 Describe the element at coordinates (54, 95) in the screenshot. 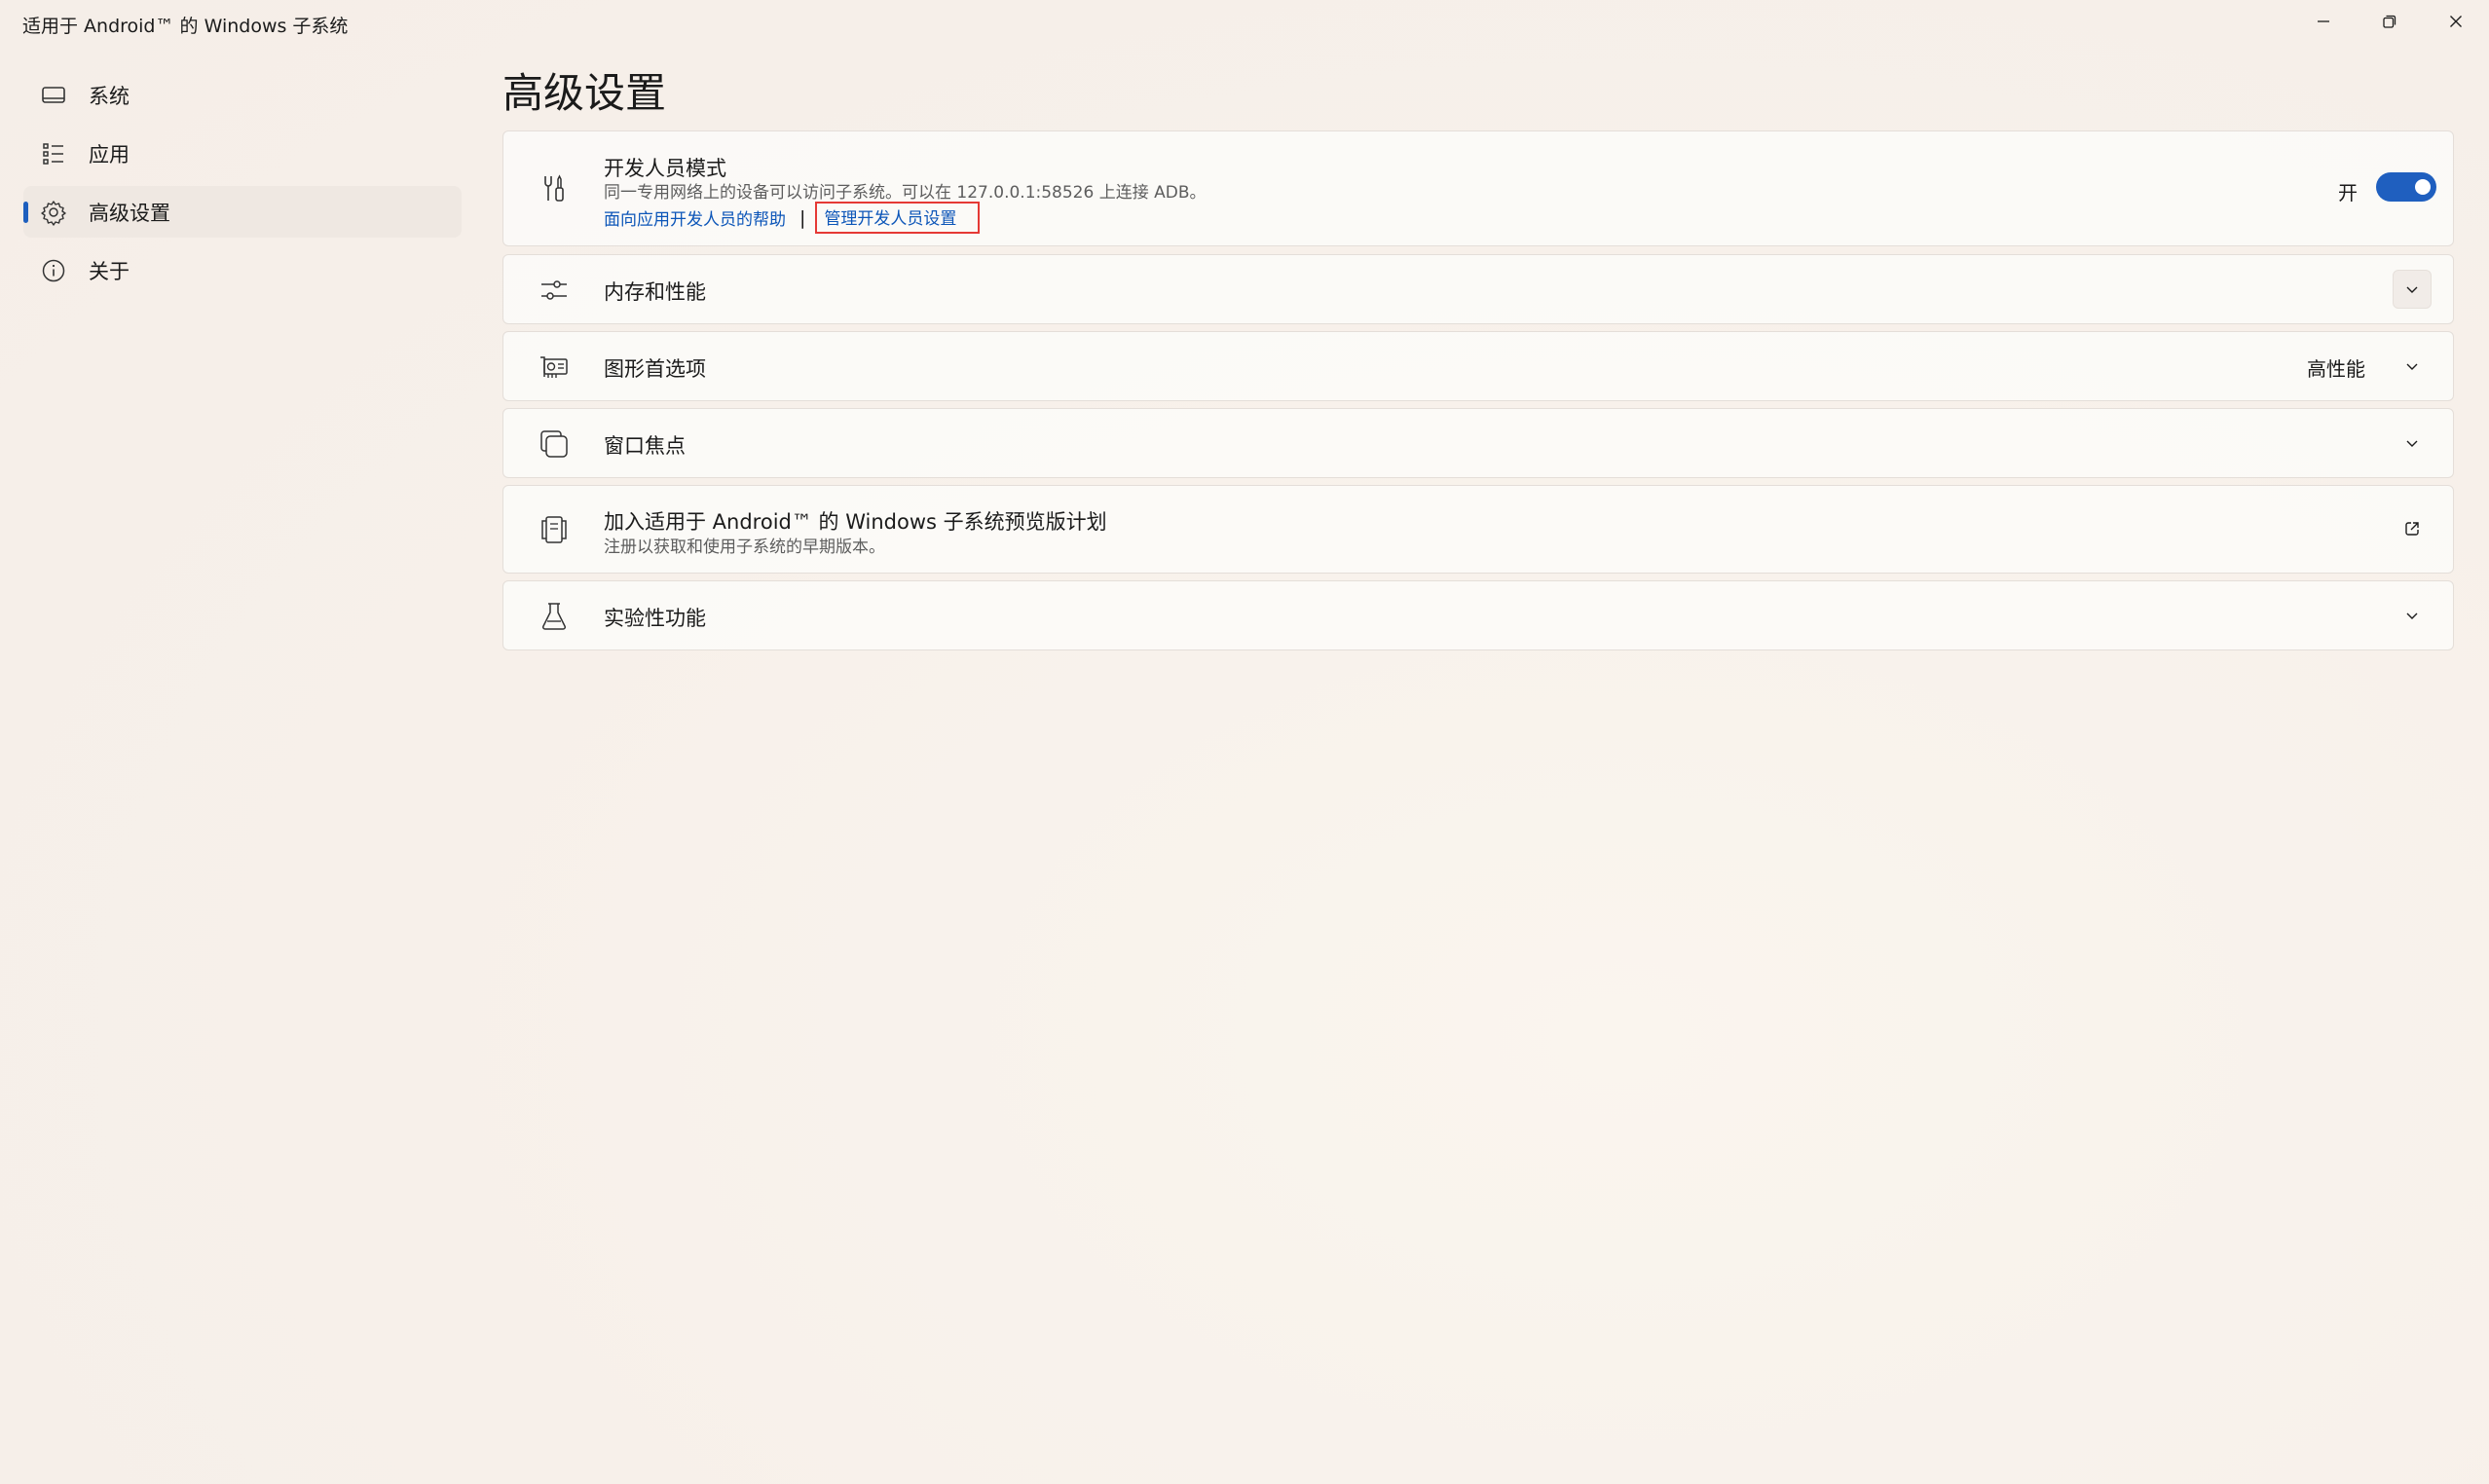

I see `laptop-icon` at that location.